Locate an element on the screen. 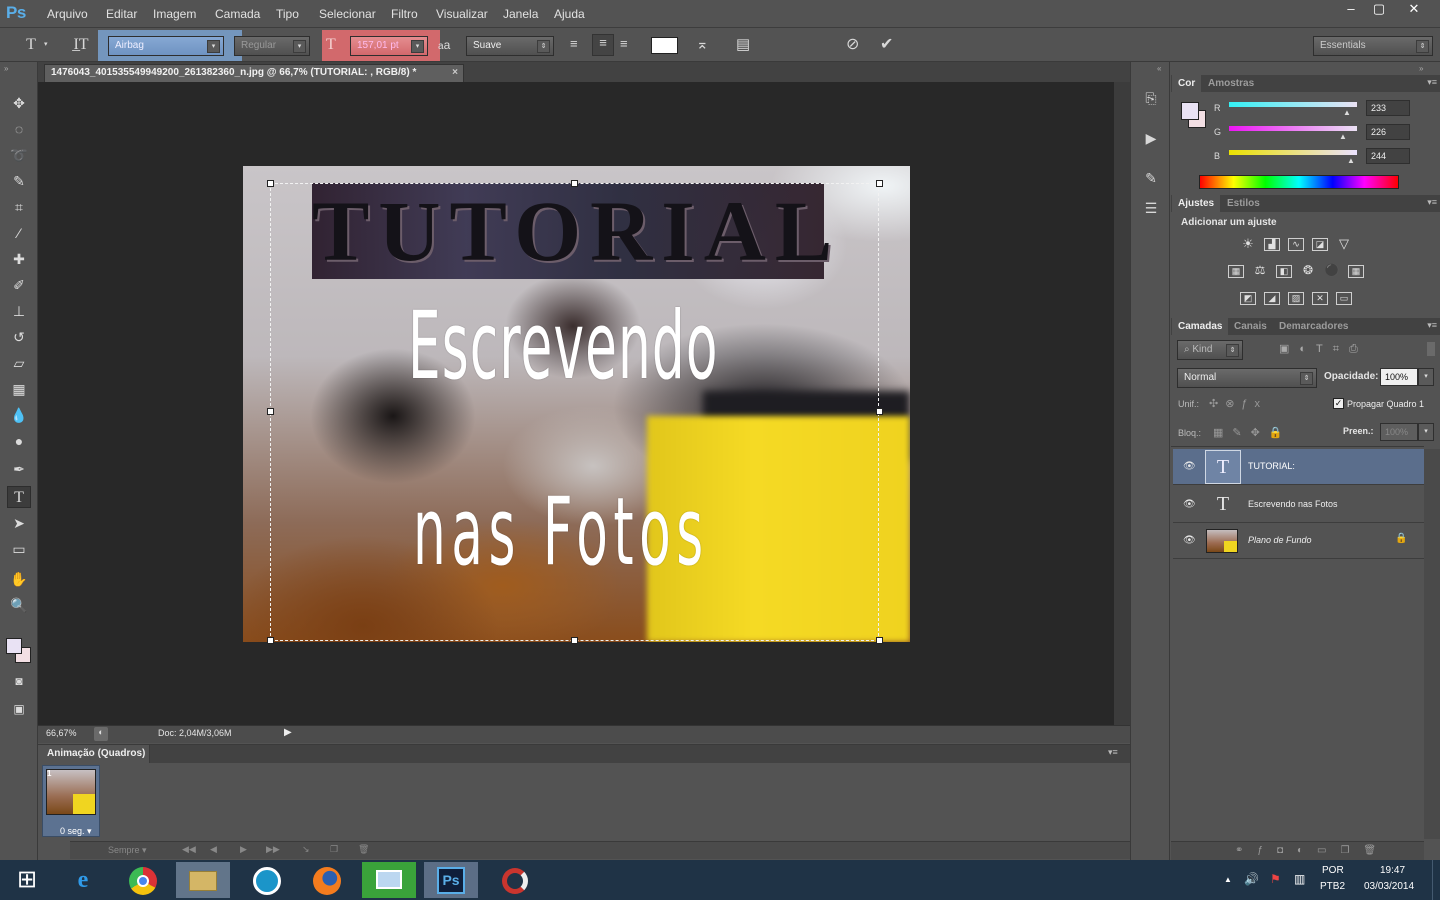 This screenshot has width=1440, height=900. layer-kind-filter: ⌕ Kind ⇕ is located at coordinates (1210, 350).